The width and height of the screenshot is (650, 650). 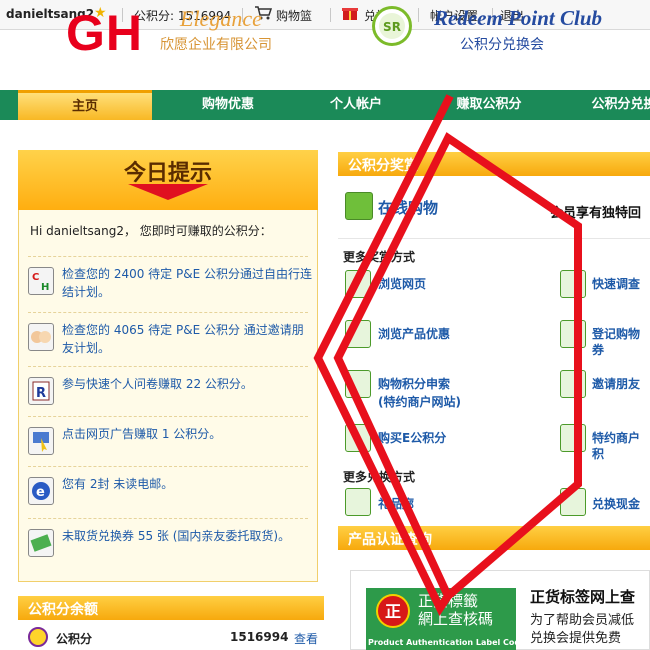 What do you see at coordinates (379, 257) in the screenshot?
I see `earn-more-title: 更多奖赏方式` at bounding box center [379, 257].